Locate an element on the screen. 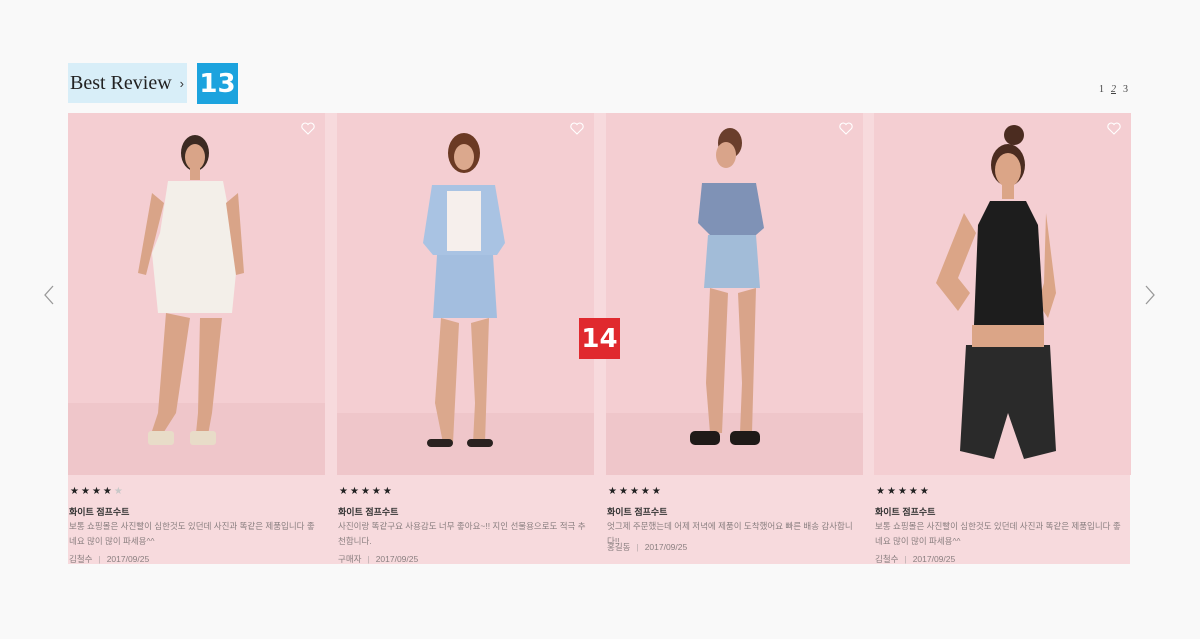 The width and height of the screenshot is (1200, 639). review-author: 구매자 is located at coordinates (350, 559).